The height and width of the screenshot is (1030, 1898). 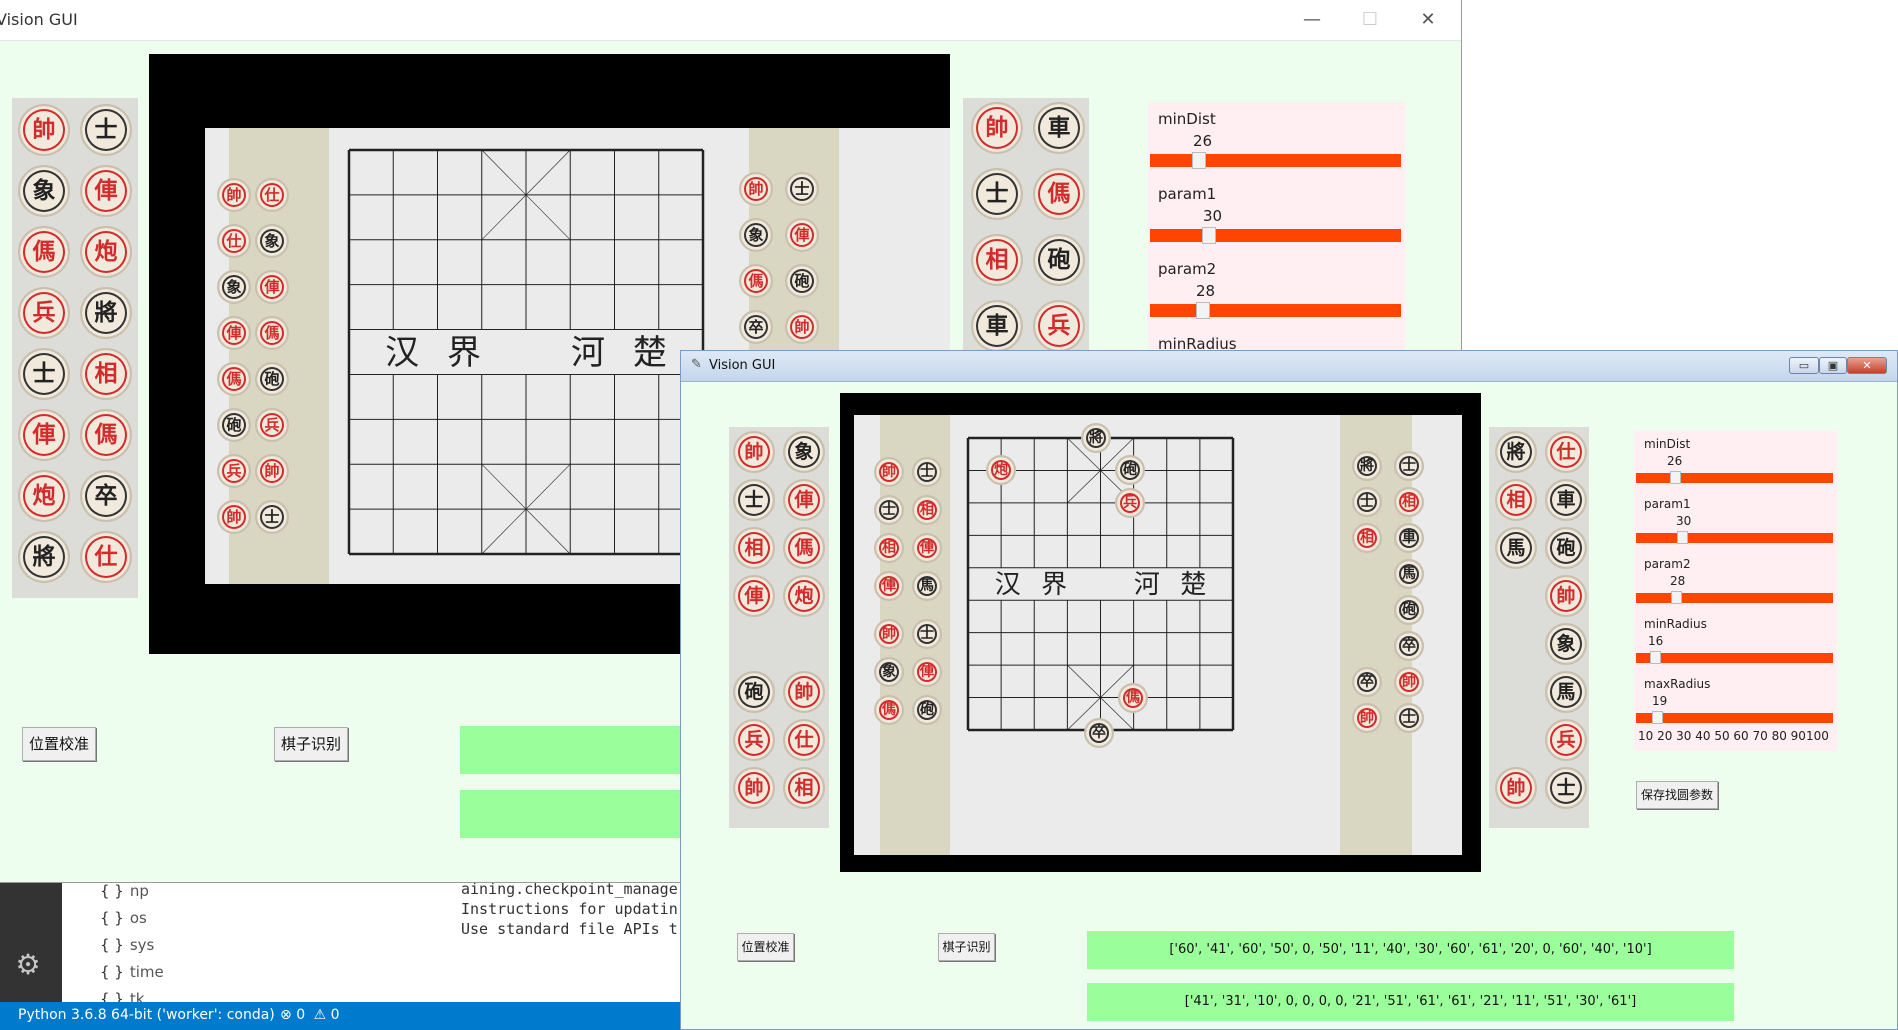 I want to click on black-piece: 卒, so click(x=756, y=327).